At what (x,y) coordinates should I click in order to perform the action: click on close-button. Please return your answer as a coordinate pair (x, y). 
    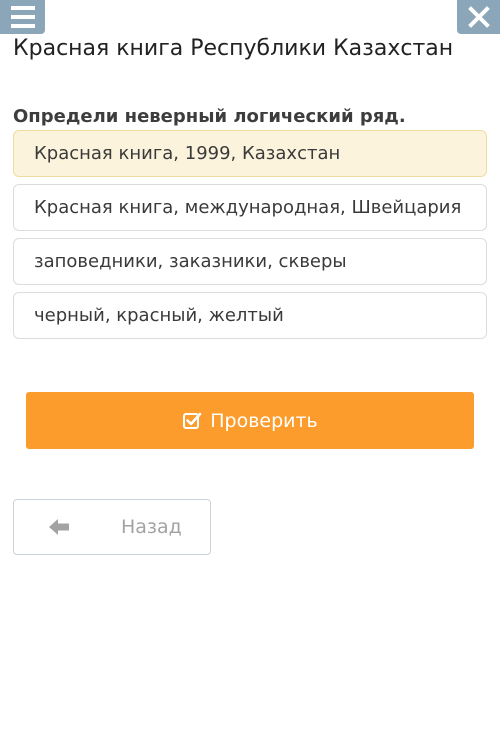
    Looking at the image, I should click on (478, 17).